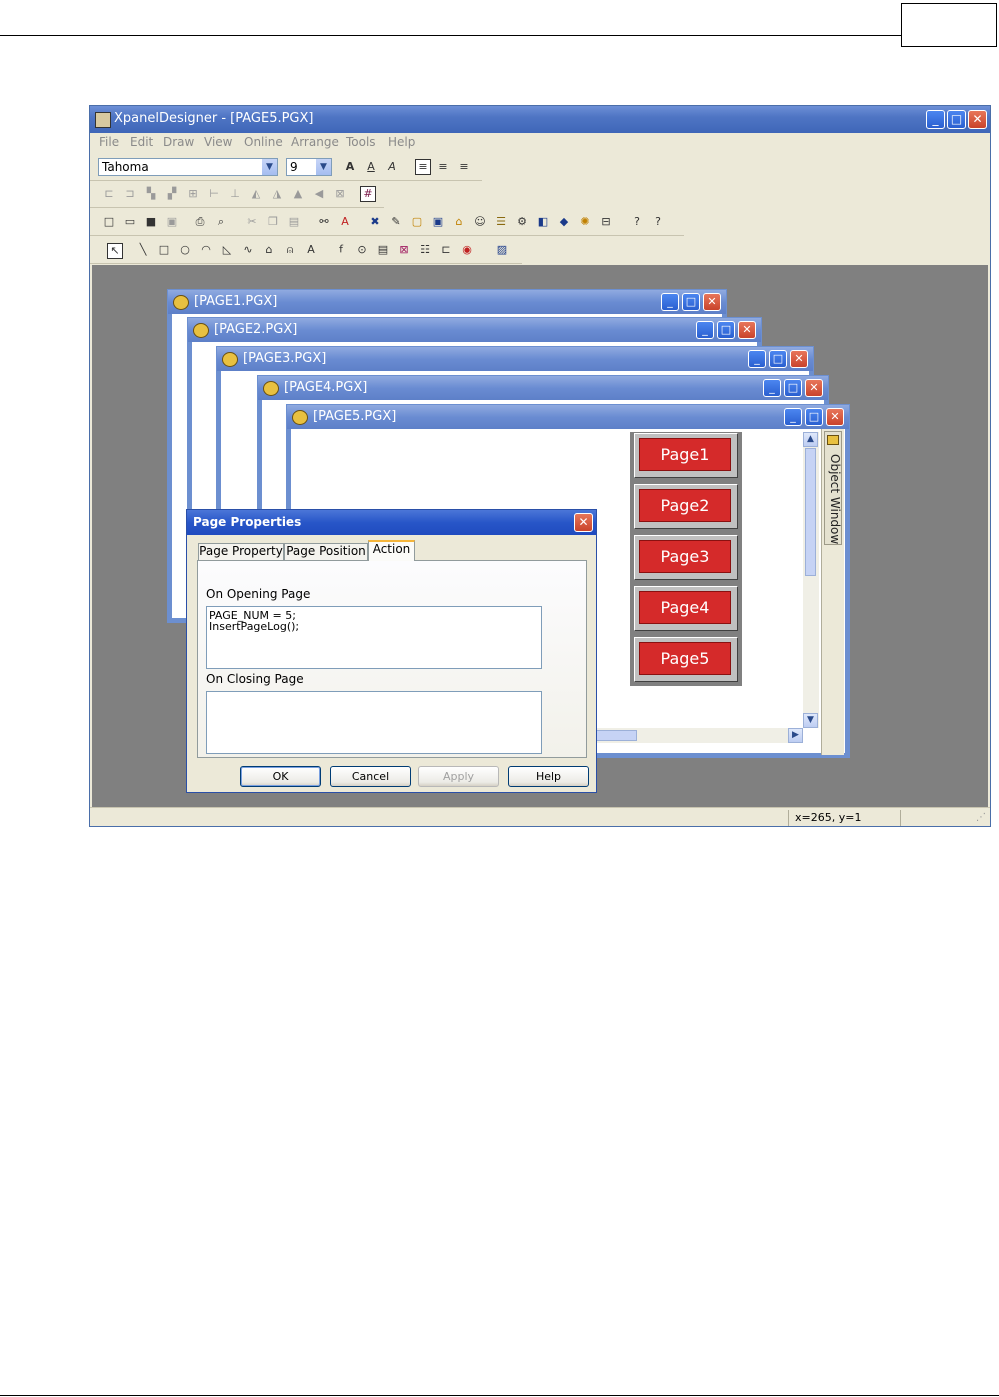 The image size is (999, 1397). What do you see at coordinates (795, 735) in the screenshot?
I see `scroll-right-icon: ▶` at bounding box center [795, 735].